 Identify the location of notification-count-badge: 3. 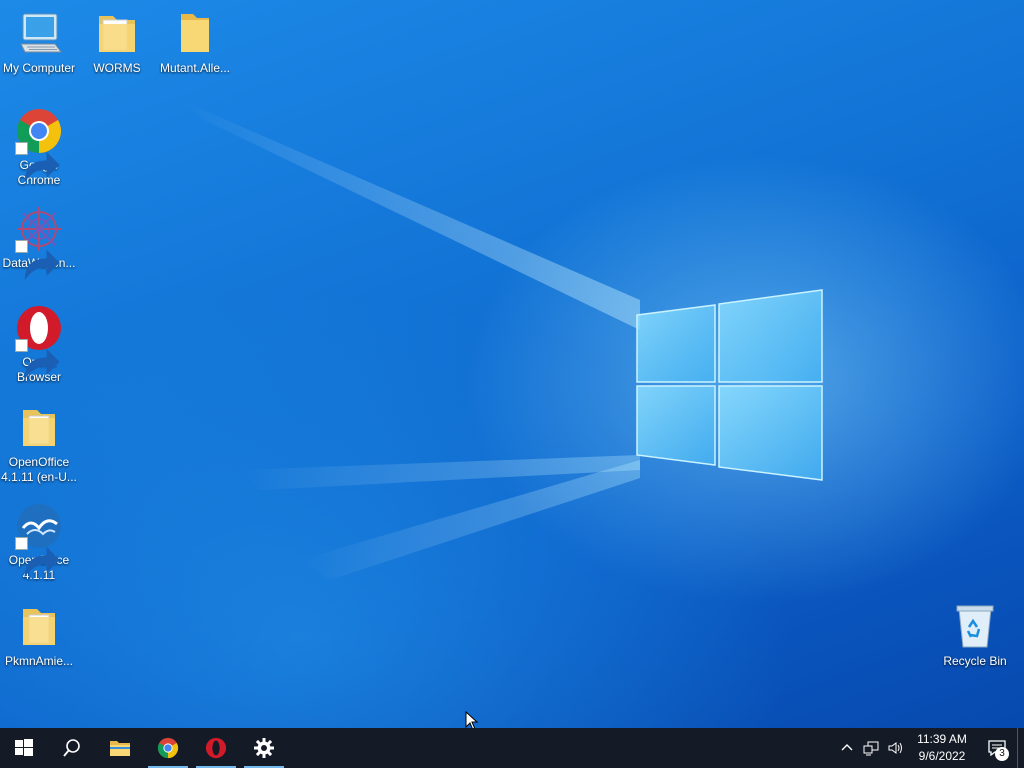
(1002, 754).